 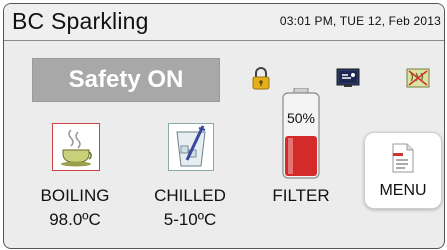 I want to click on boiling-cup-icon, so click(x=76, y=147).